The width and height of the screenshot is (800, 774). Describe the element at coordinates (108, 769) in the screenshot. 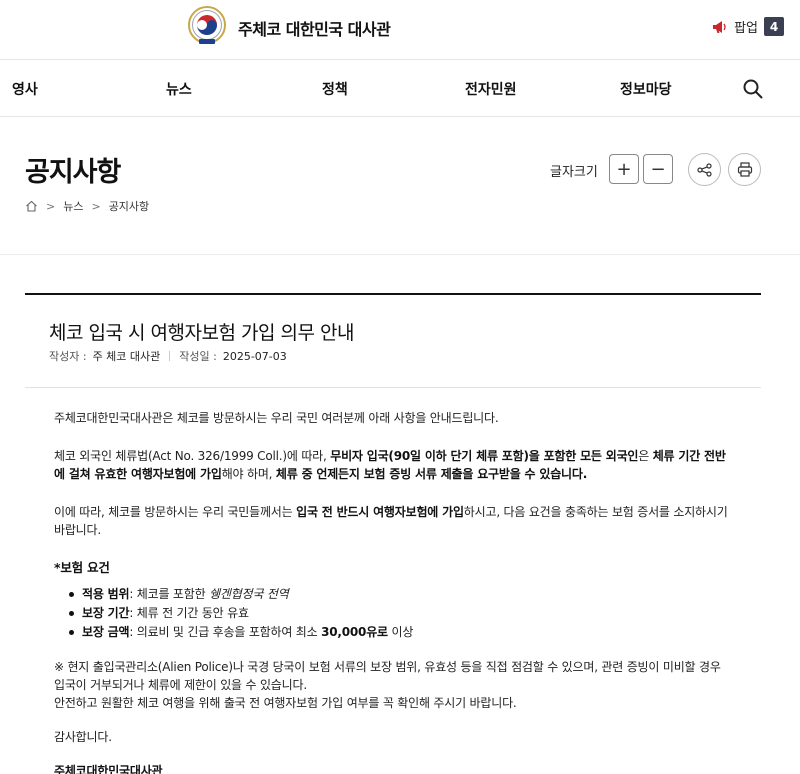

I see `signature: 주체코대한민국대사관` at that location.